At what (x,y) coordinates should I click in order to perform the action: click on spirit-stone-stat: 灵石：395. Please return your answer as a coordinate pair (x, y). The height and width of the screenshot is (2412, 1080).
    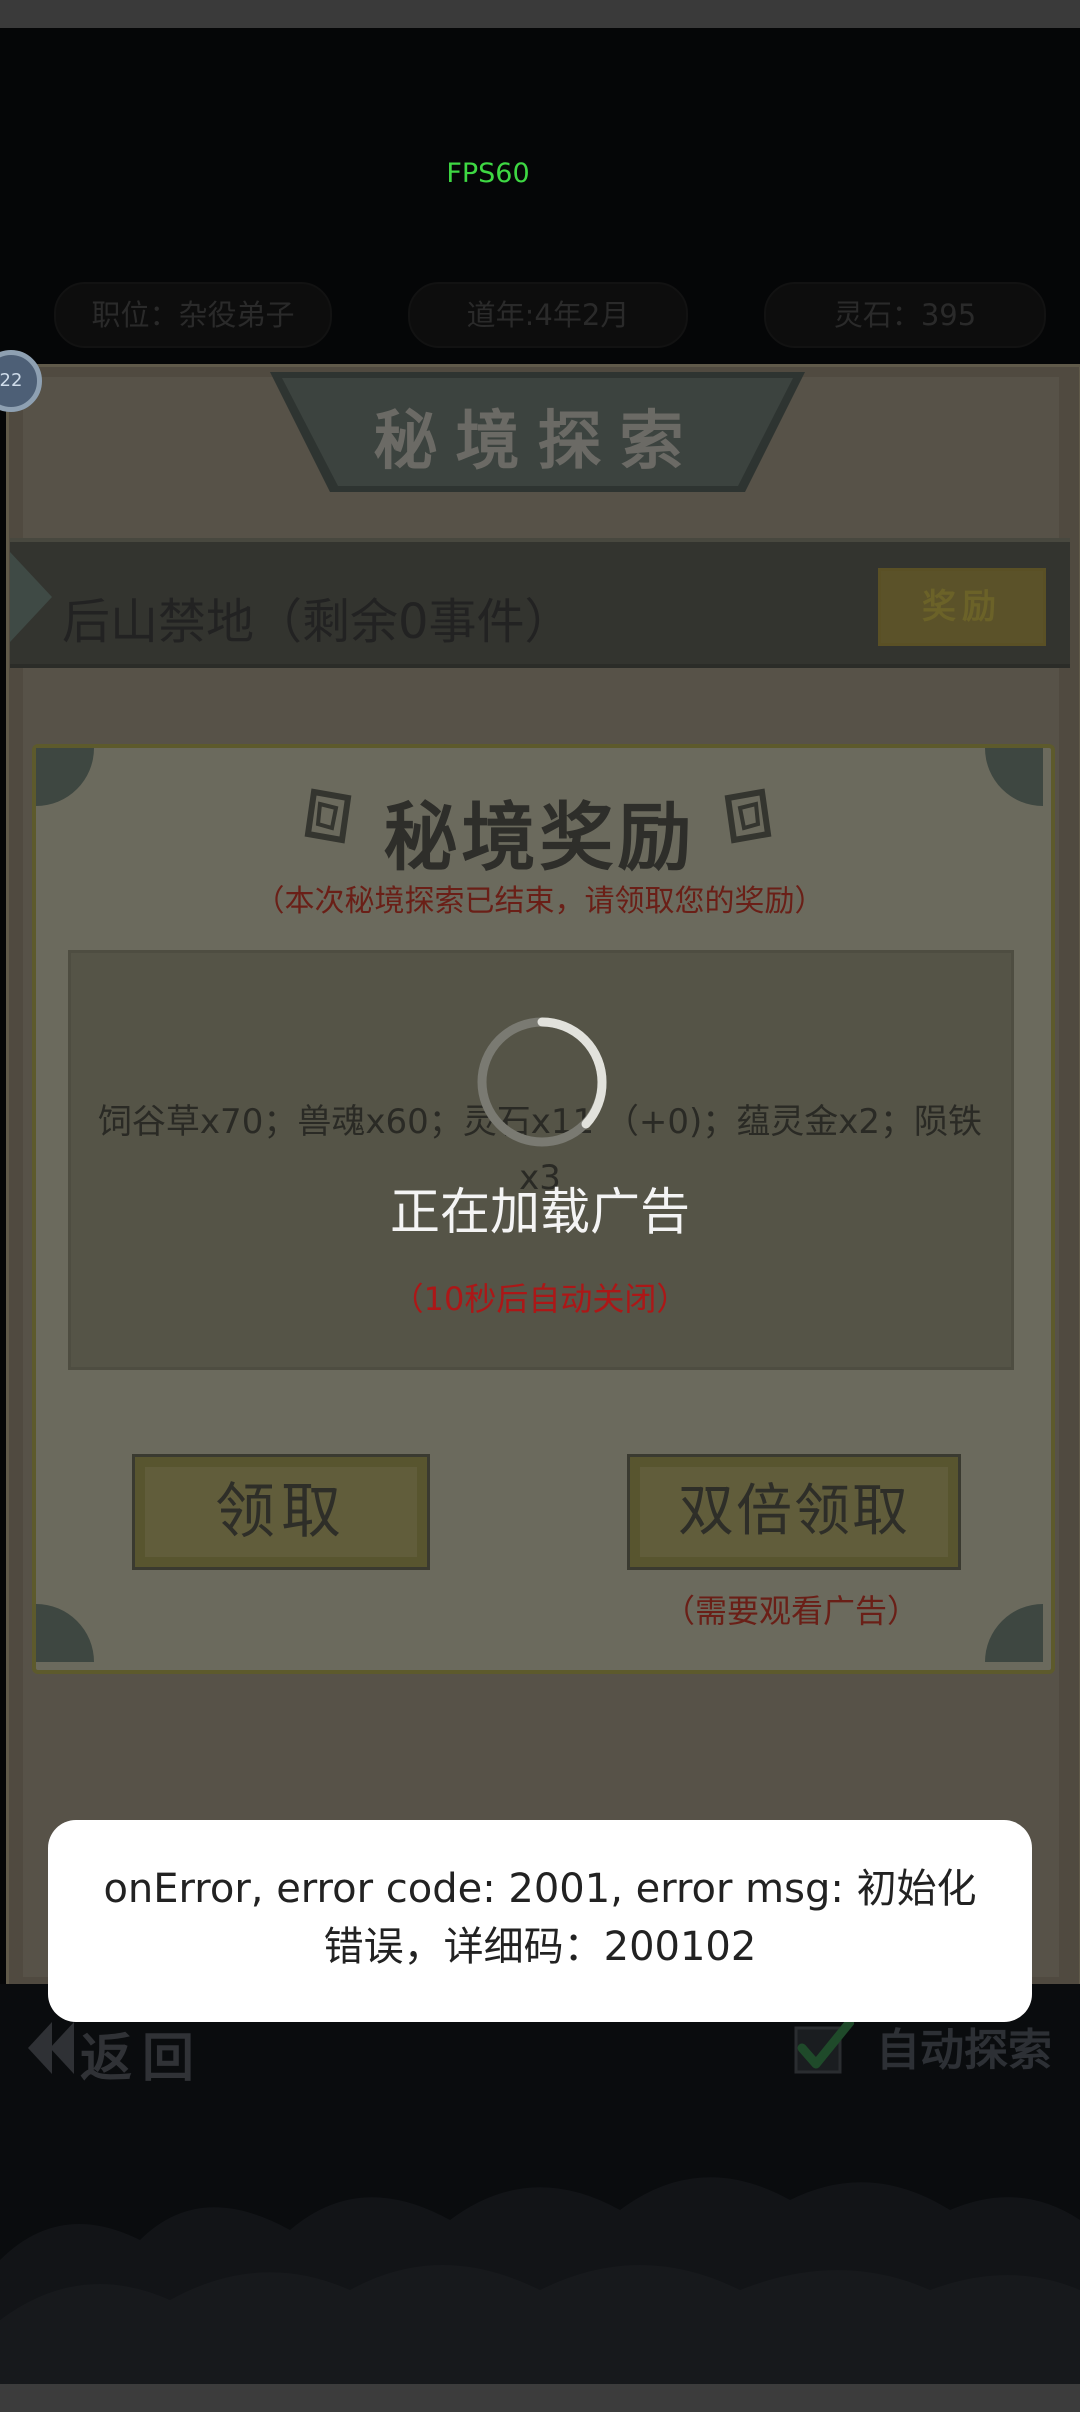
    Looking at the image, I should click on (905, 315).